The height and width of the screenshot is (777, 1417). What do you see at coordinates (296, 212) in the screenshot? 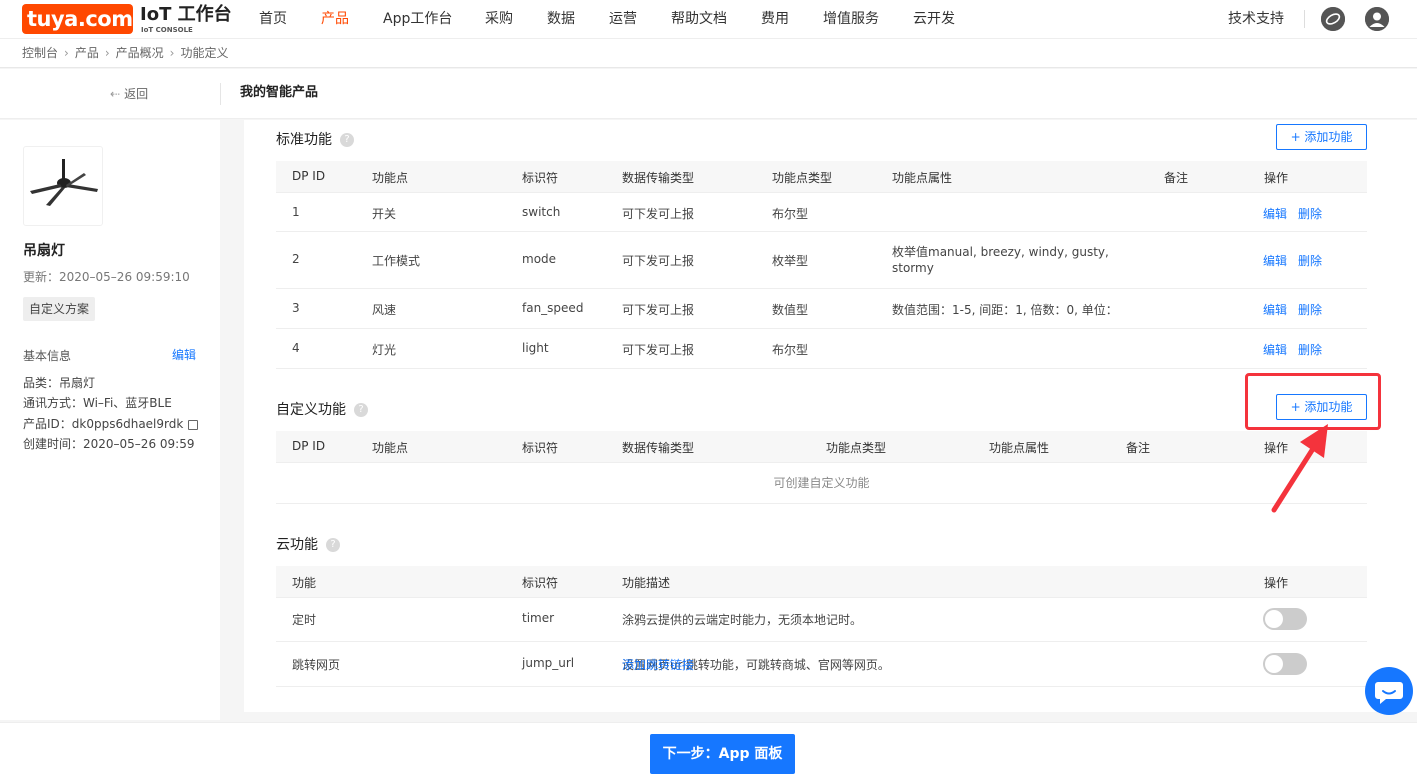
I see `dp-id: 1` at bounding box center [296, 212].